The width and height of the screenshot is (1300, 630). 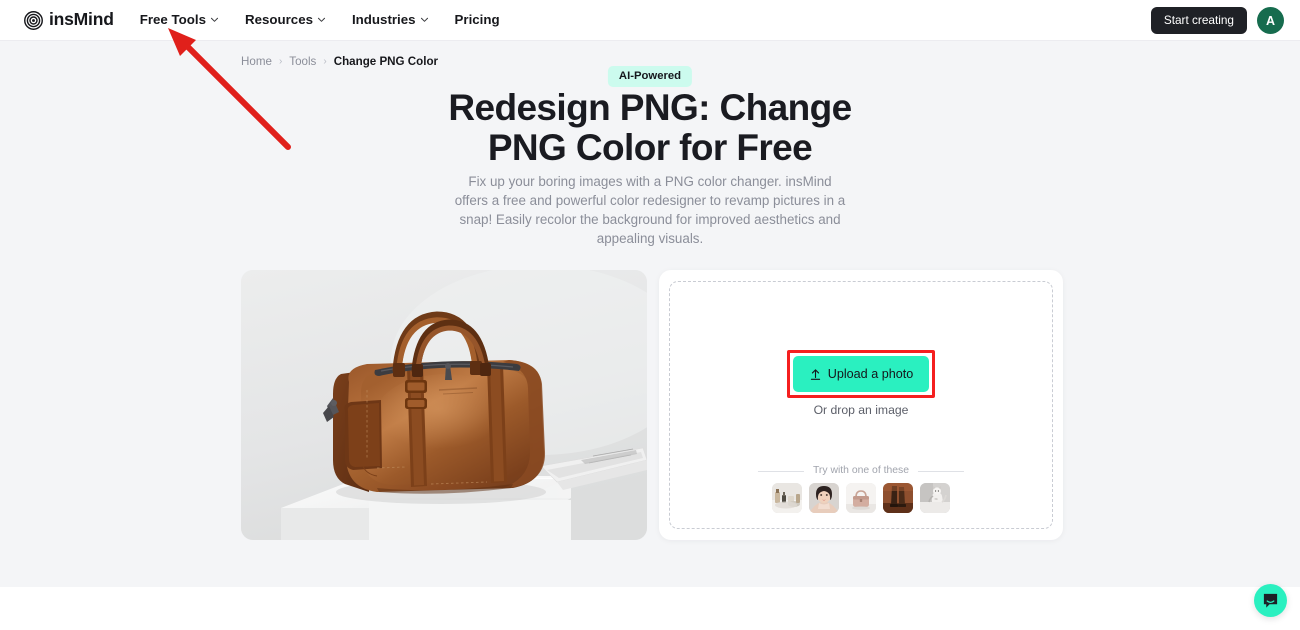 I want to click on sample-thumbnail-list, so click(x=861, y=498).